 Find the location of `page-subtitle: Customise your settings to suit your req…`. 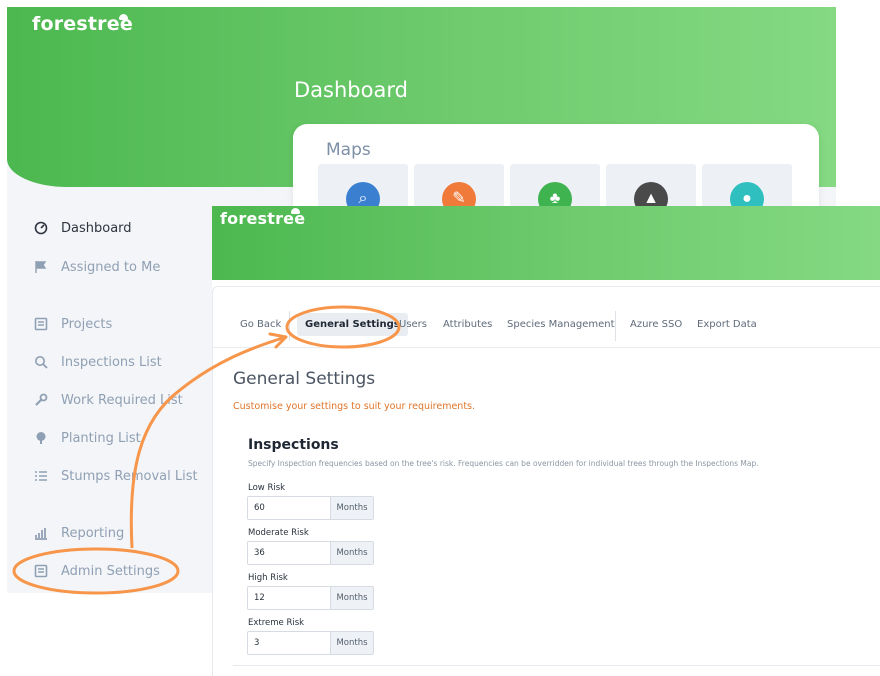

page-subtitle: Customise your settings to suit your req… is located at coordinates (354, 406).